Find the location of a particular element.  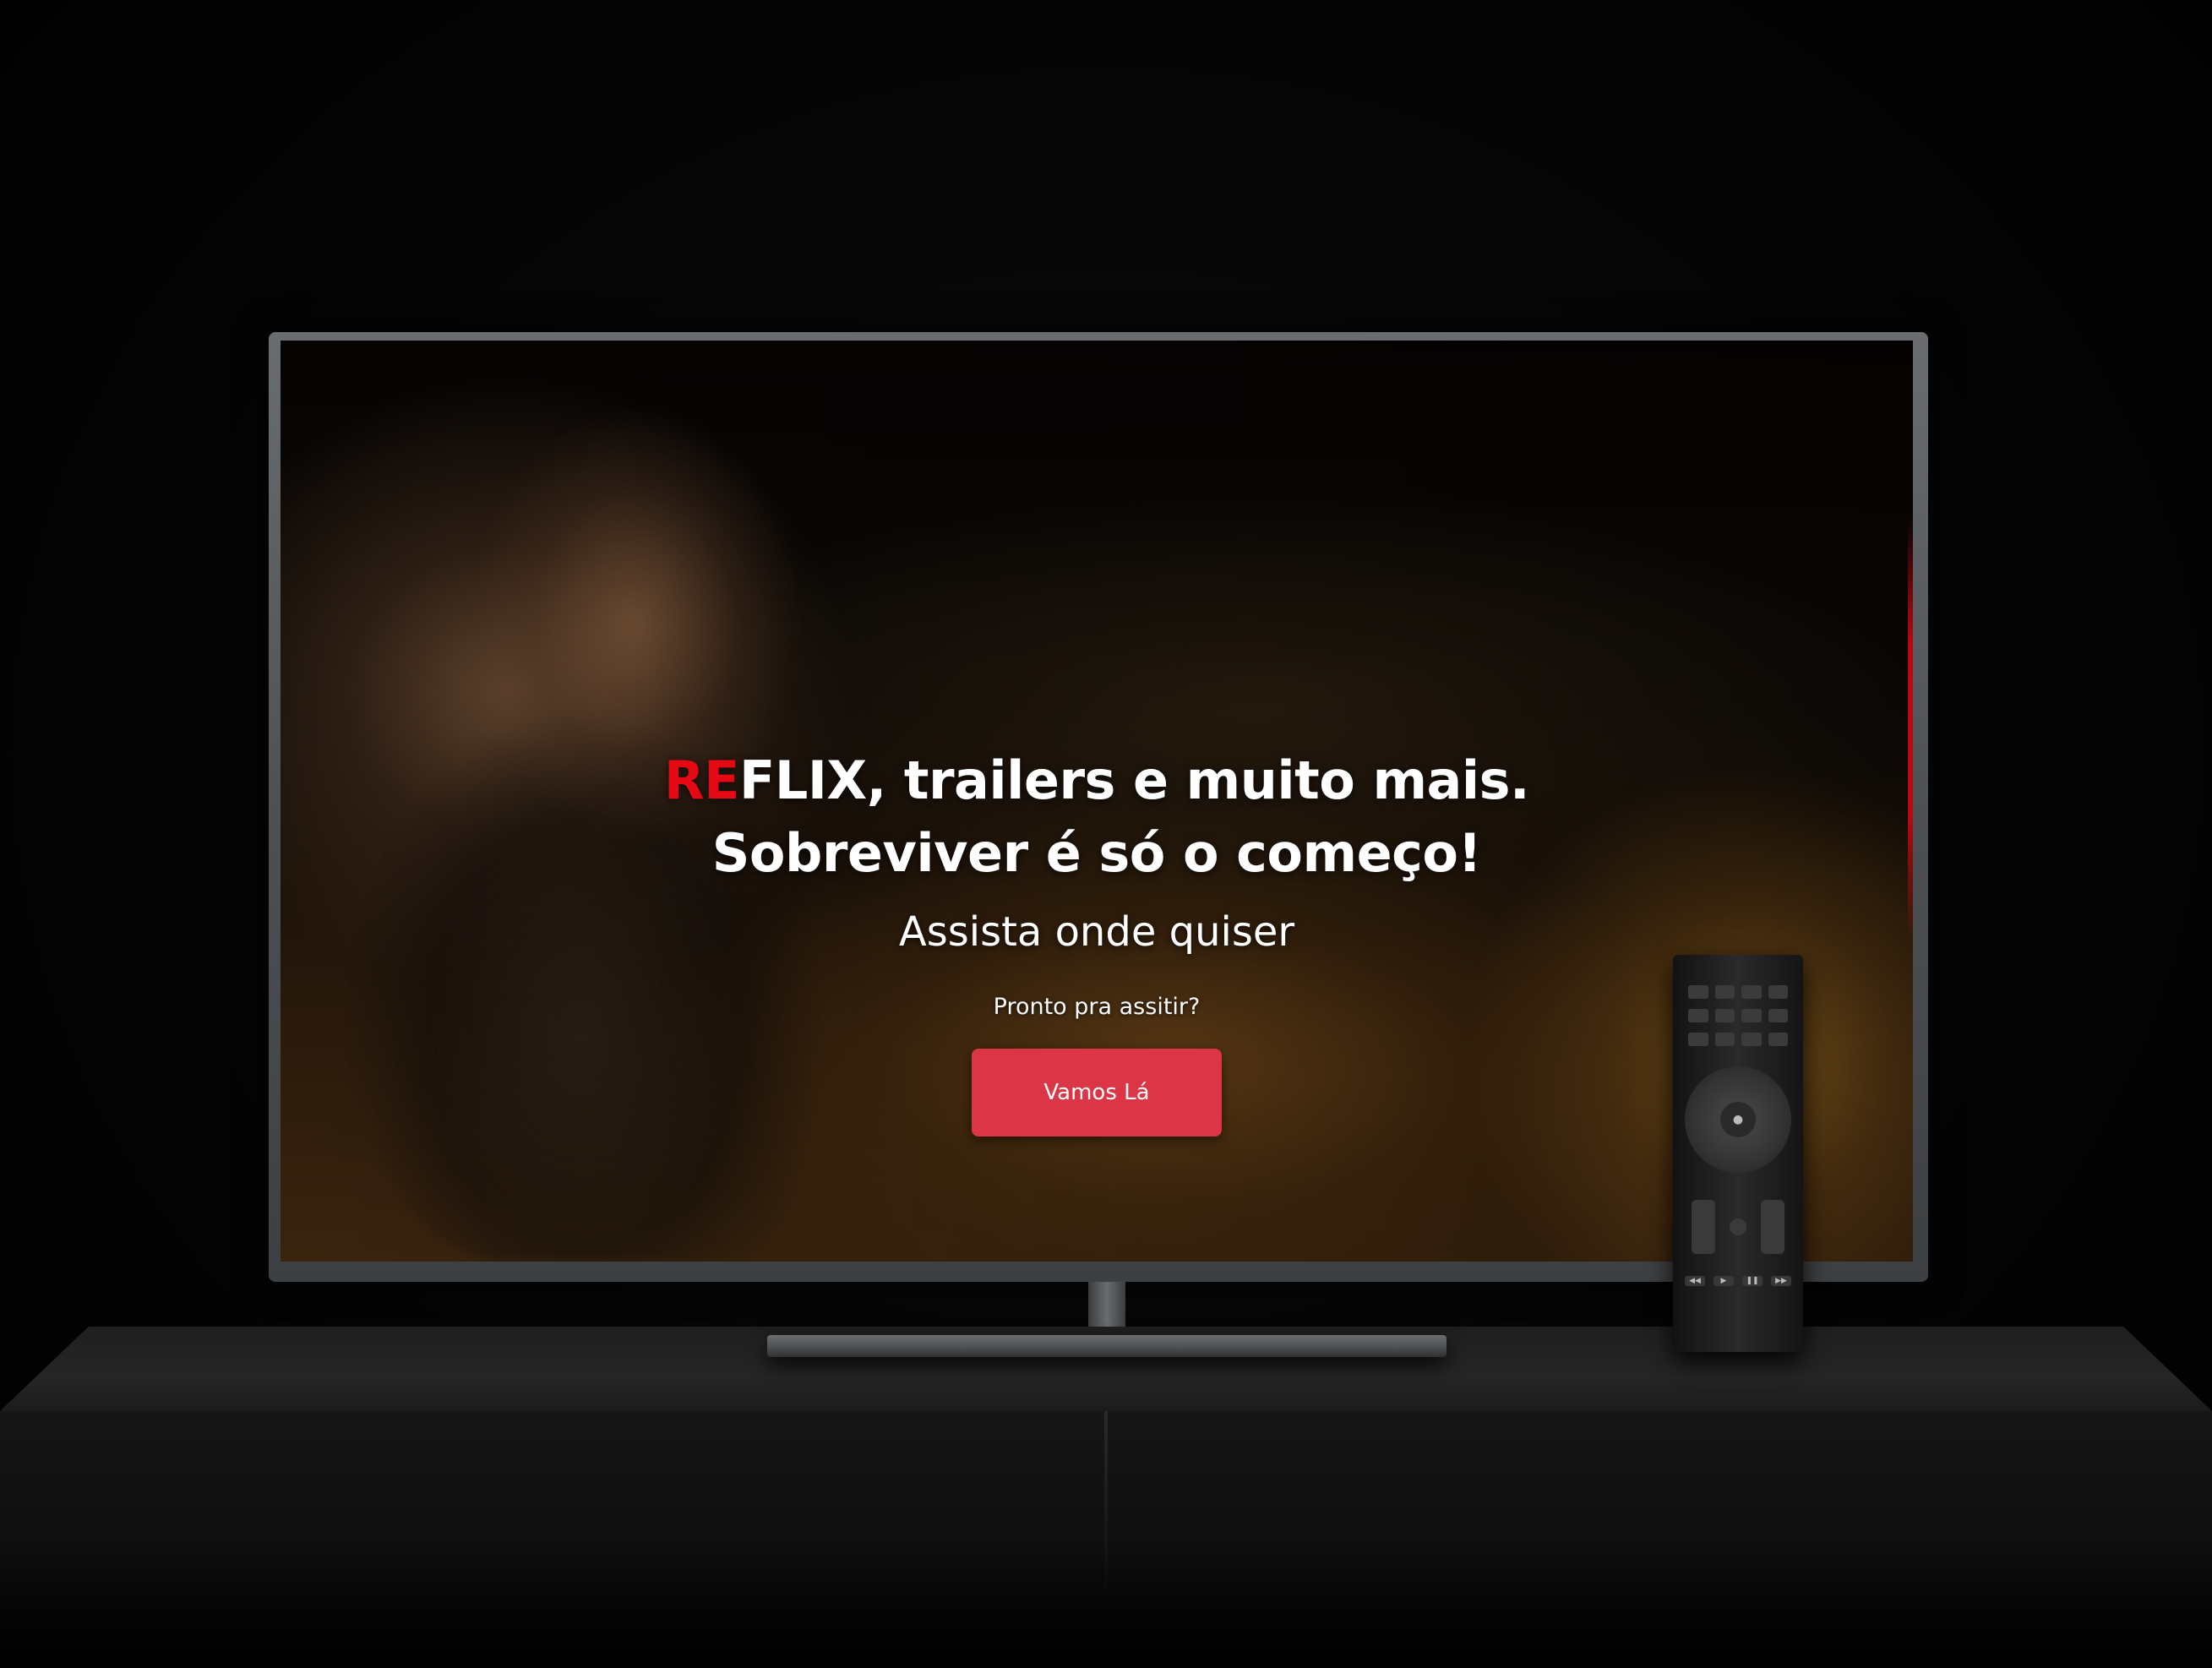

cta-button: Vamos Lá is located at coordinates (1097, 1093).